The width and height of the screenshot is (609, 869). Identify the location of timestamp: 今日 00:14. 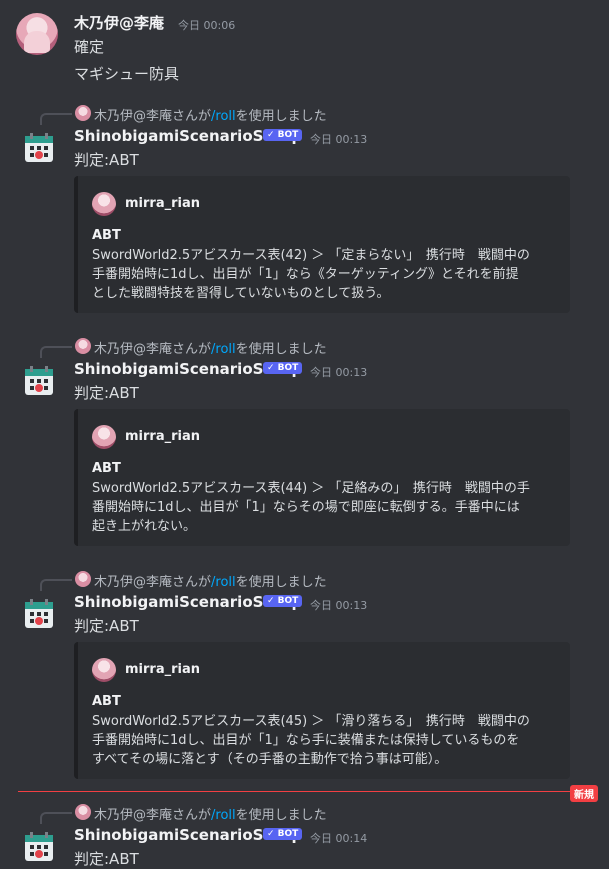
(339, 838).